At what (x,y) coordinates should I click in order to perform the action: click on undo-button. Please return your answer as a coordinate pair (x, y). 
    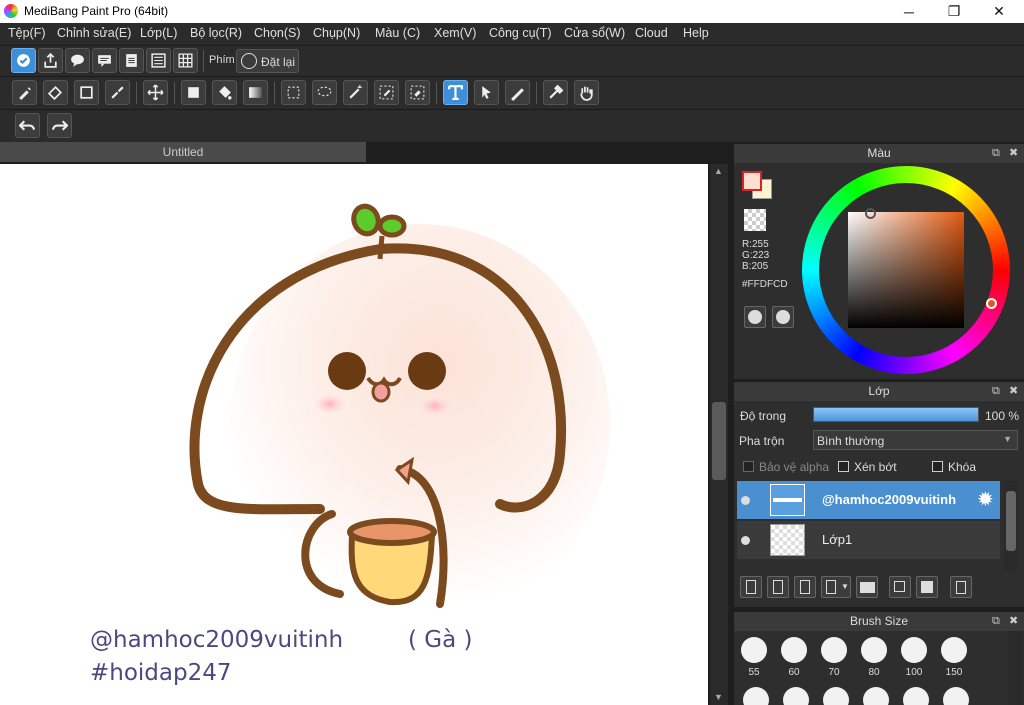
    Looking at the image, I should click on (27, 125).